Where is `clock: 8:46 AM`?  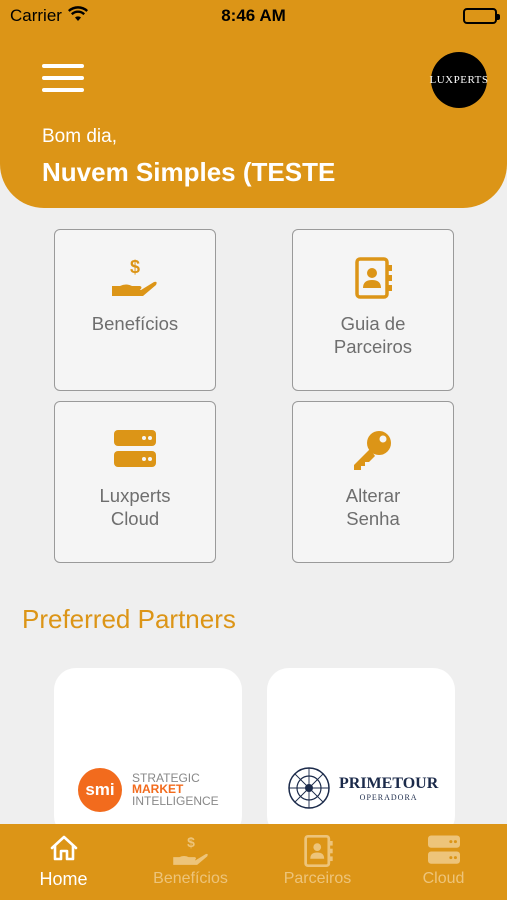 clock: 8:46 AM is located at coordinates (253, 15).